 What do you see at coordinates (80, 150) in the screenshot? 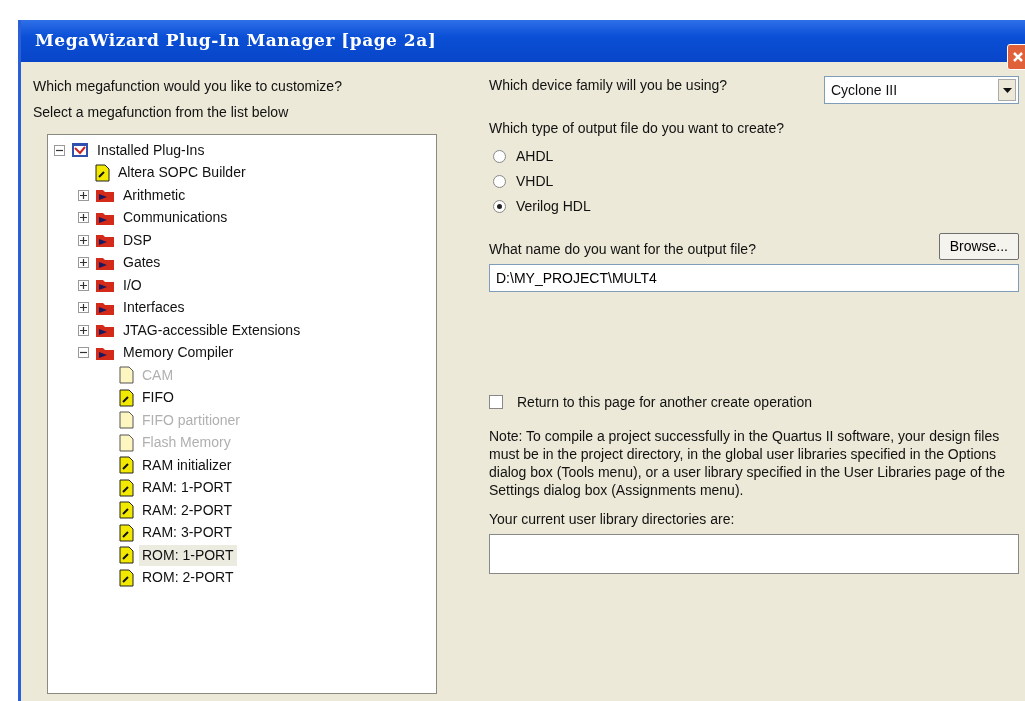
I see `plugins-icon` at bounding box center [80, 150].